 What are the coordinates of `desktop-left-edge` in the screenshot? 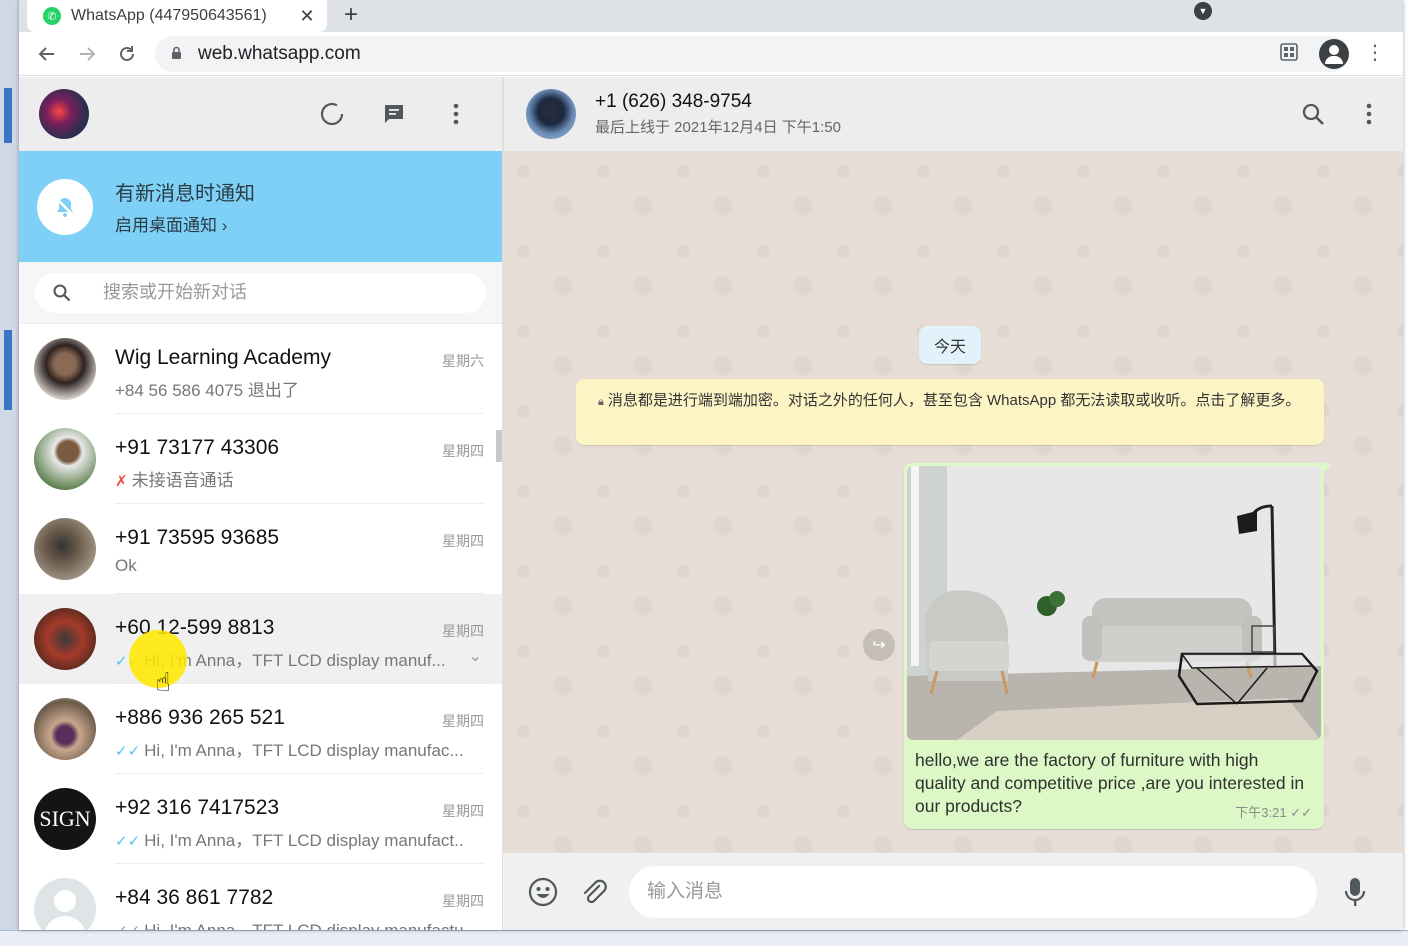 It's located at (9, 473).